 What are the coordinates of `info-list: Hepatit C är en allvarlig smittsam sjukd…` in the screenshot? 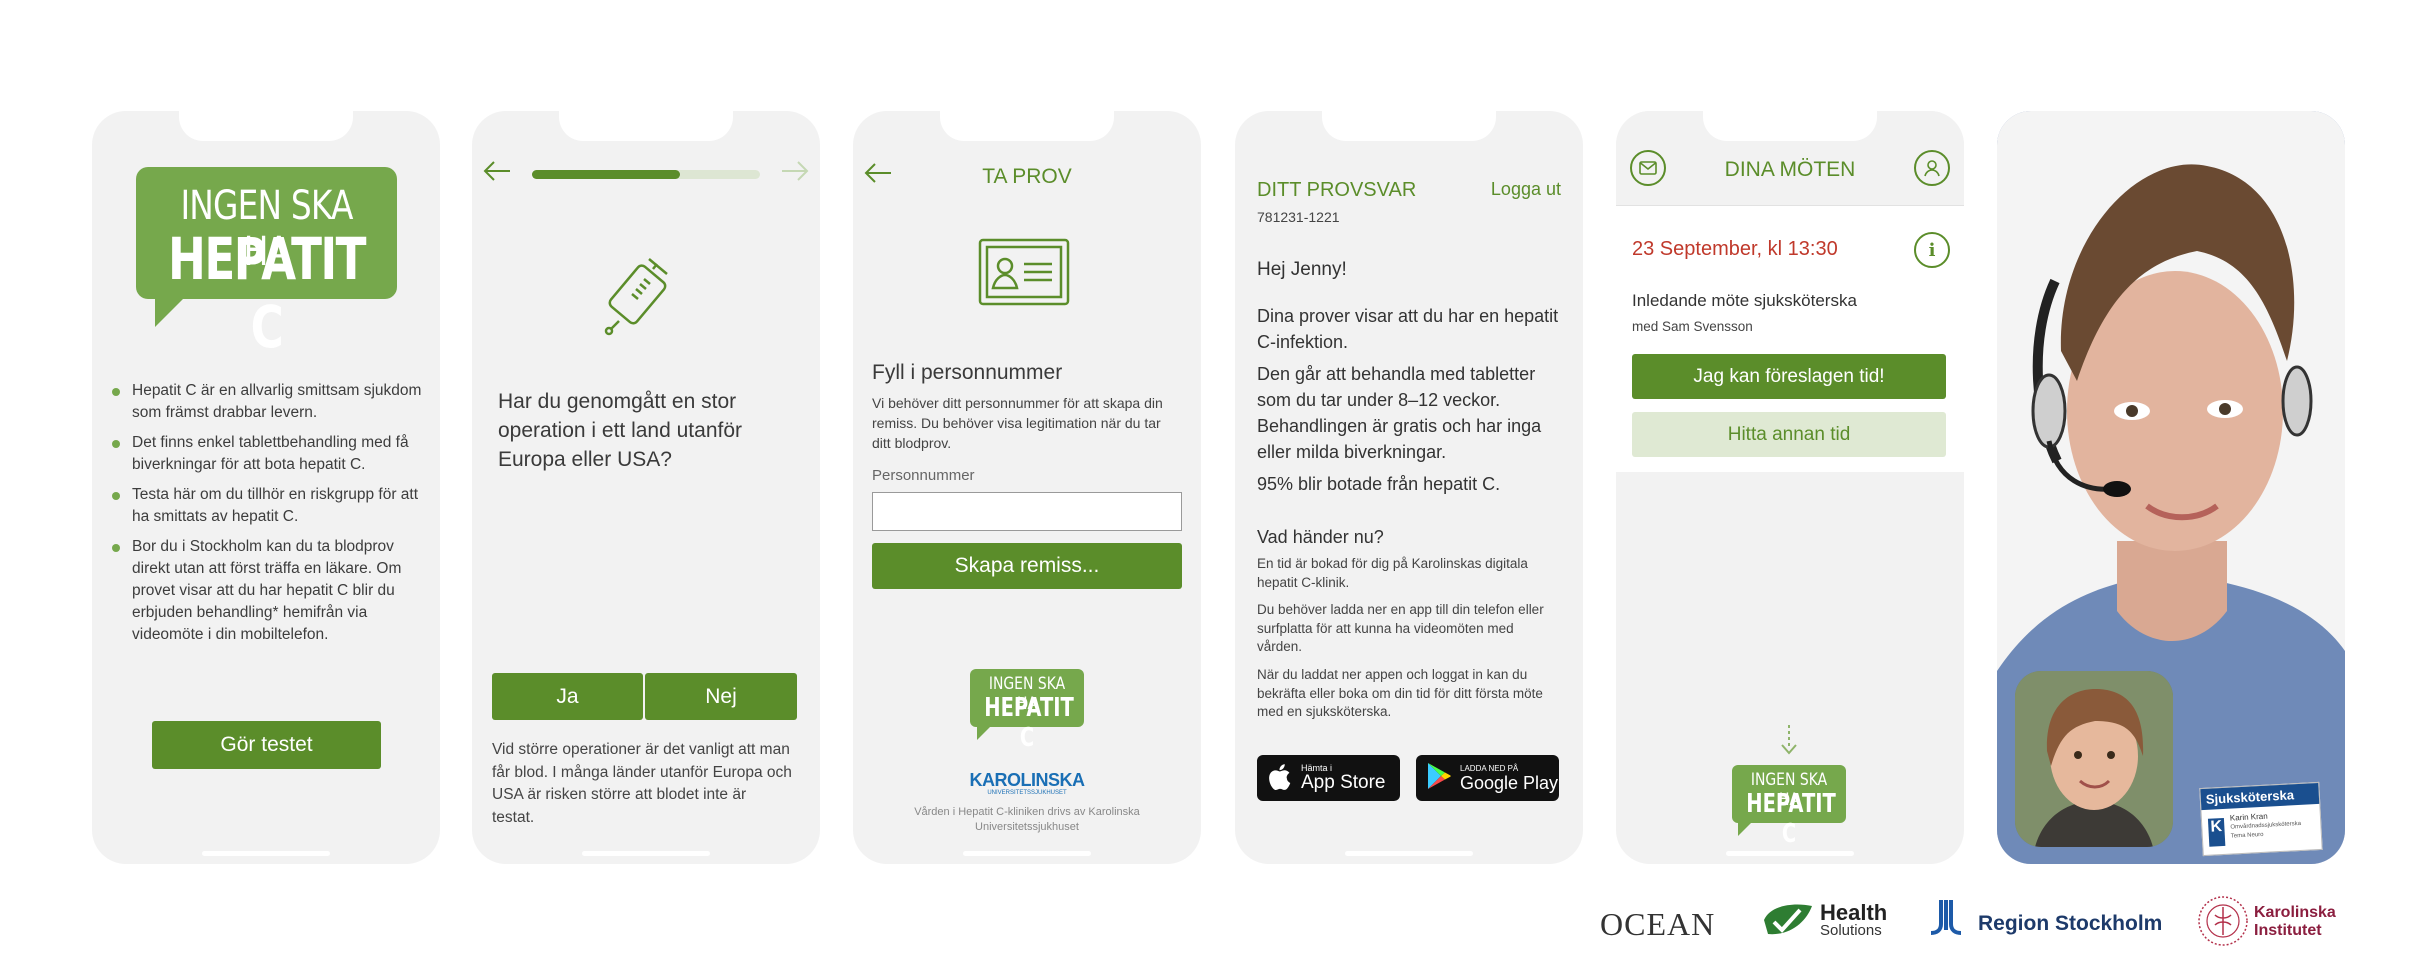 It's located at (269, 517).